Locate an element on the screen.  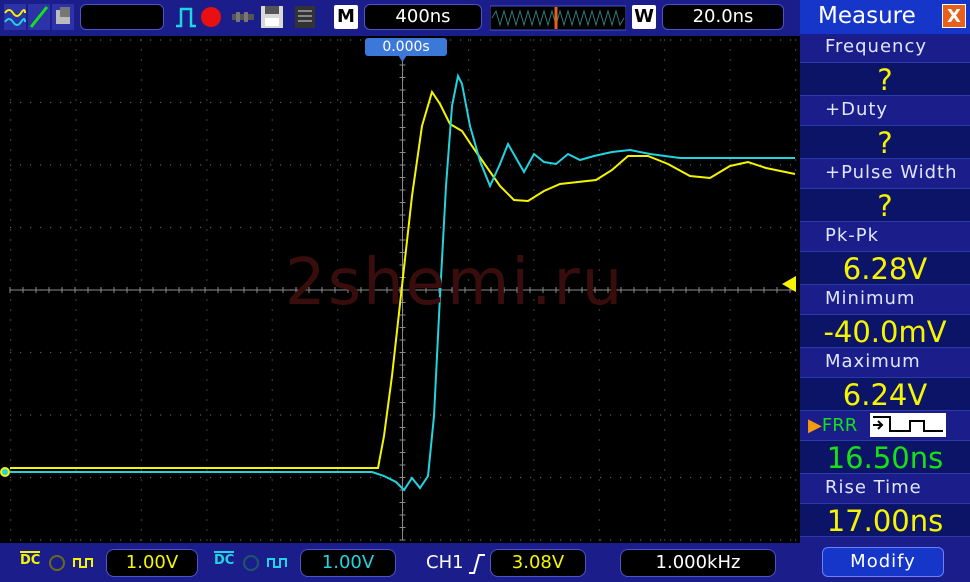
trigger-source-label: CH1 is located at coordinates (445, 562).